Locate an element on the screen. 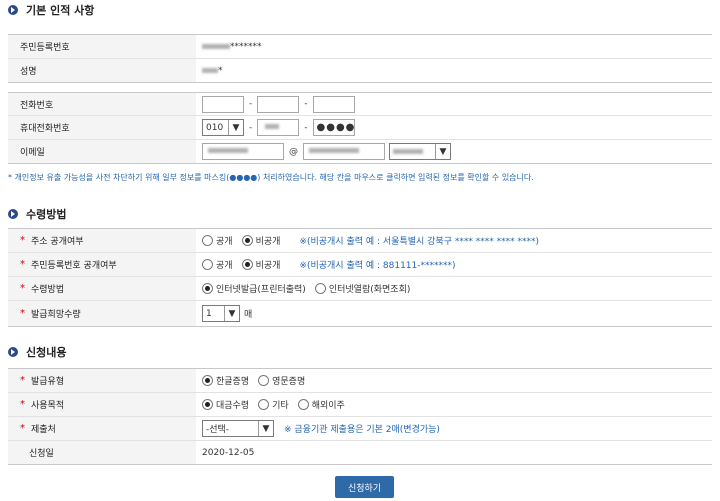 This screenshot has width=720, height=501. mobile-label: 휴대전화번호 is located at coordinates (102, 127).